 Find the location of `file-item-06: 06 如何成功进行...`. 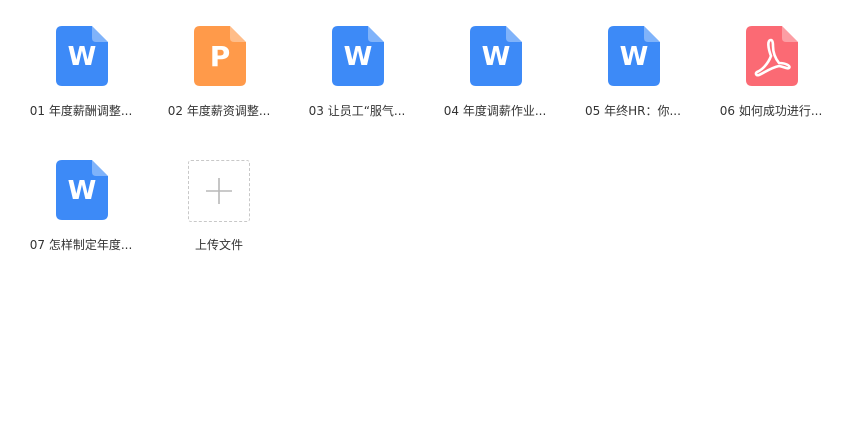

file-item-06: 06 如何成功进行... is located at coordinates (771, 83).